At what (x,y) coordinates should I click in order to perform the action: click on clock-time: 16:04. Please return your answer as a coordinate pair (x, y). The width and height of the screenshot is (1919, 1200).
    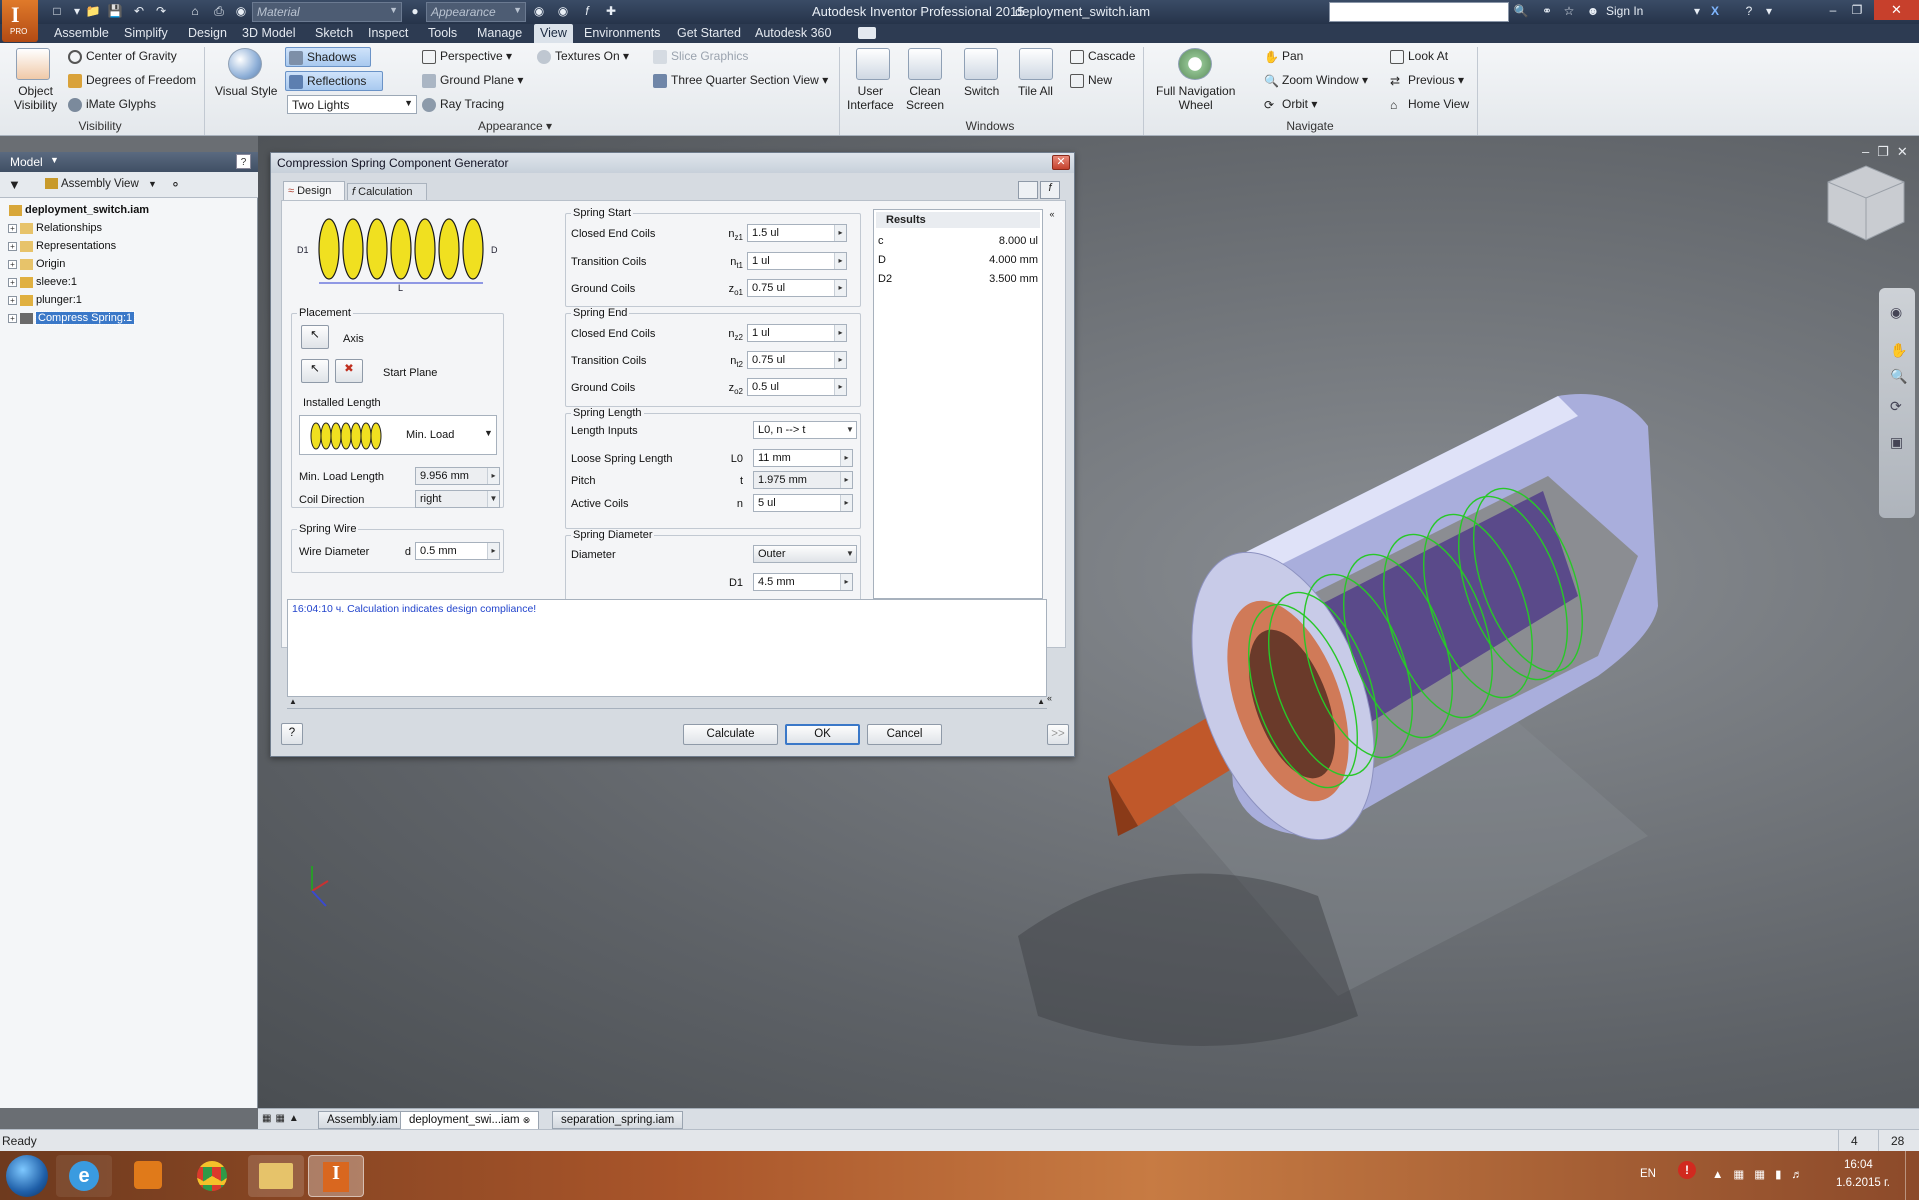
    Looking at the image, I should click on (1858, 1165).